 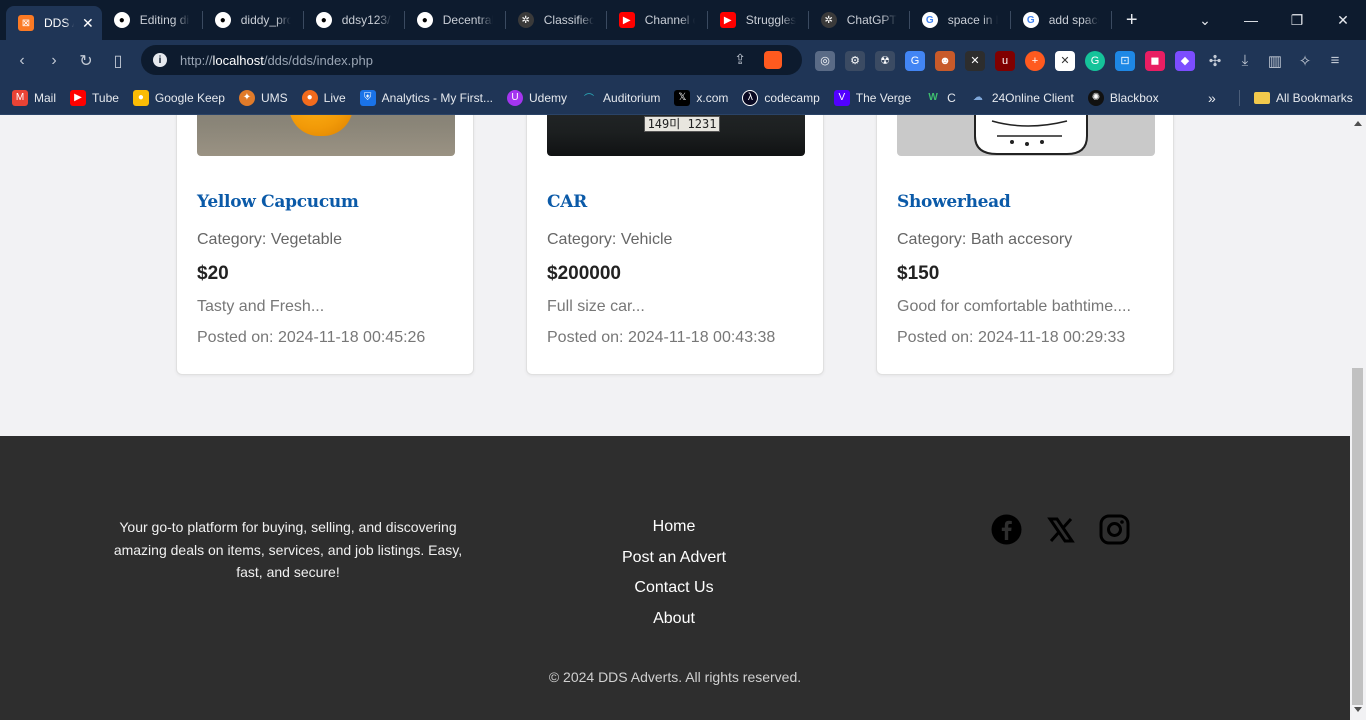 I want to click on tab-title: Classified, so click(x=568, y=20).